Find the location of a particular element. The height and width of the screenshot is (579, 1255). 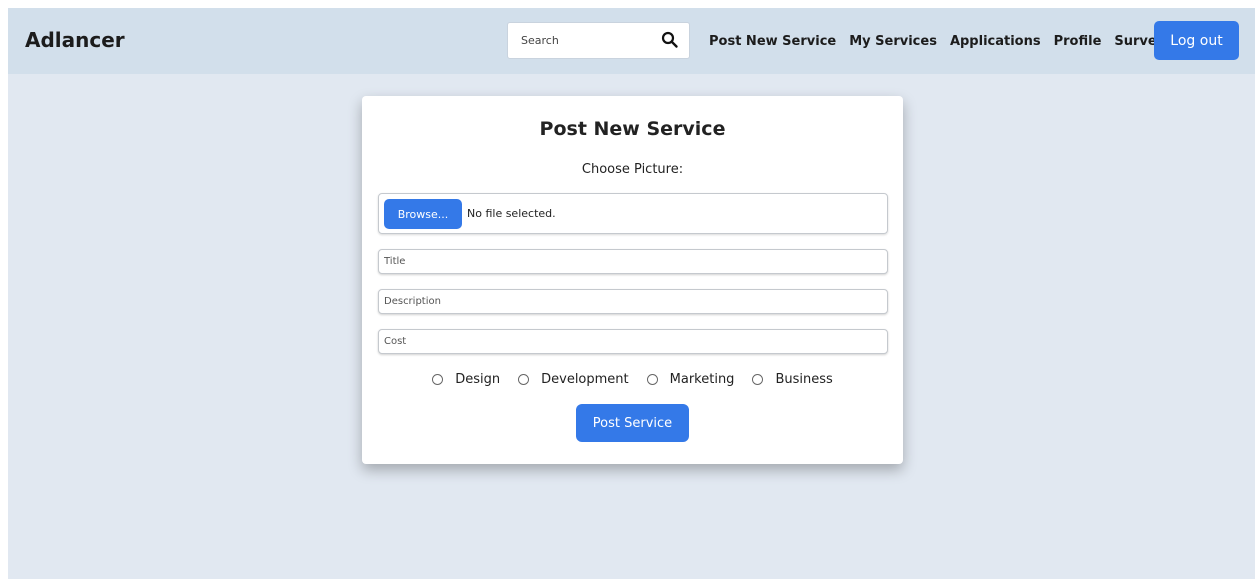

search-icon is located at coordinates (670, 40).